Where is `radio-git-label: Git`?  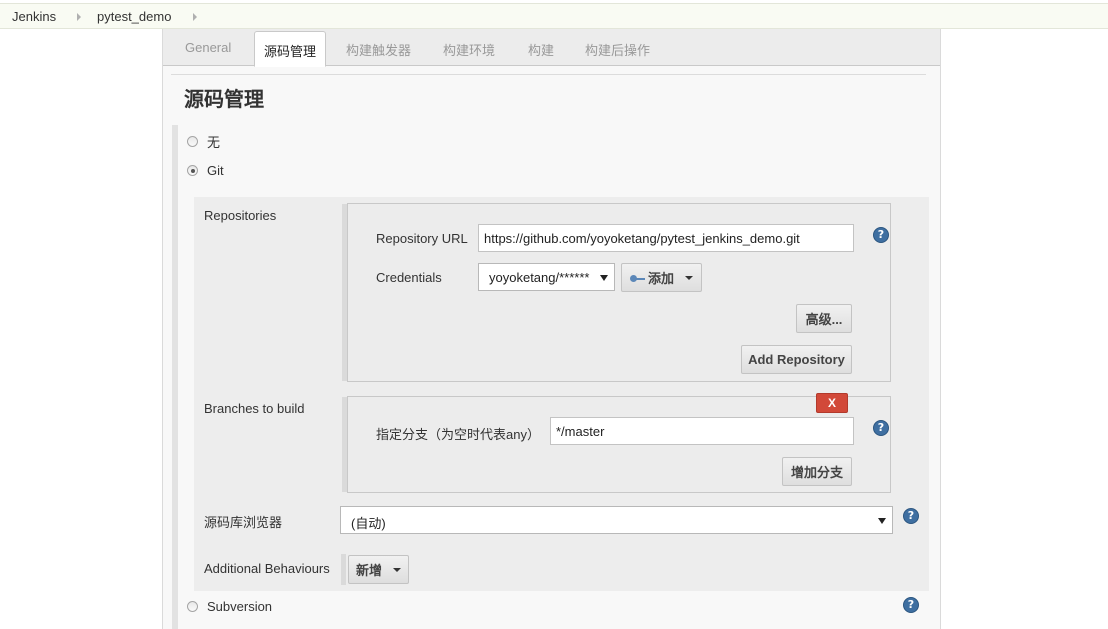 radio-git-label: Git is located at coordinates (215, 170).